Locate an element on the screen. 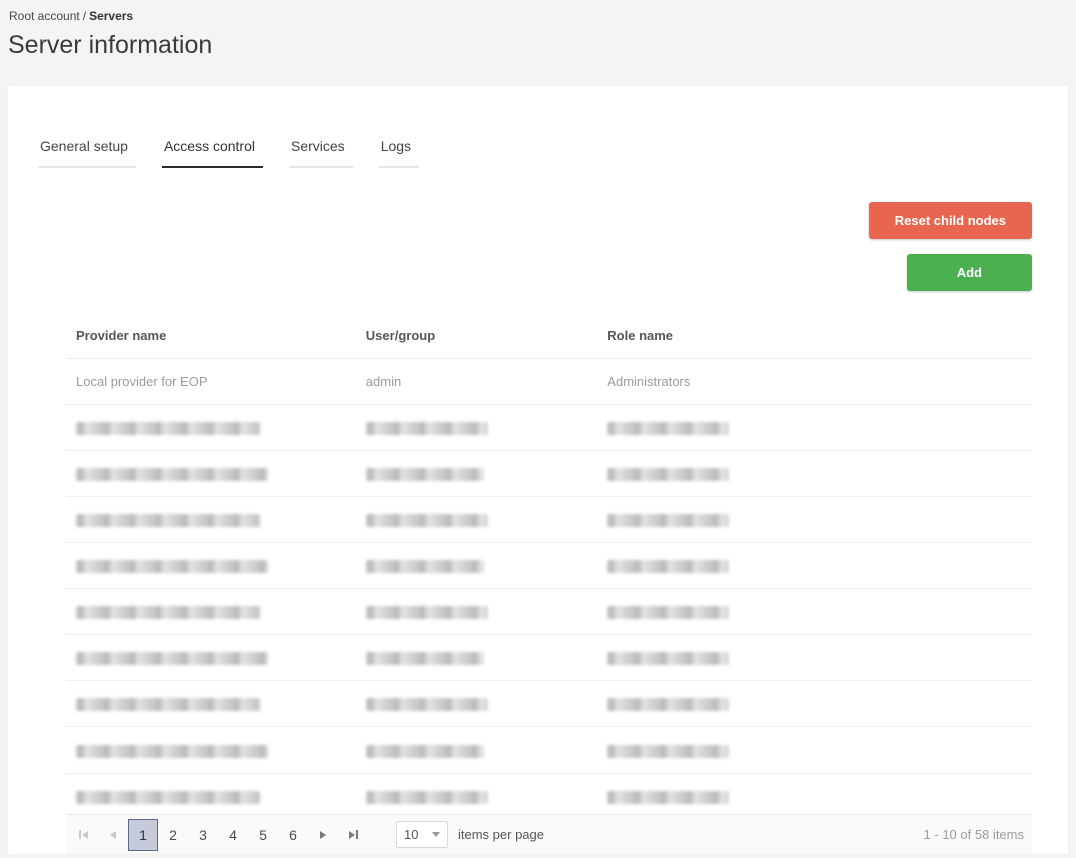  pager-first-button is located at coordinates (83, 835).